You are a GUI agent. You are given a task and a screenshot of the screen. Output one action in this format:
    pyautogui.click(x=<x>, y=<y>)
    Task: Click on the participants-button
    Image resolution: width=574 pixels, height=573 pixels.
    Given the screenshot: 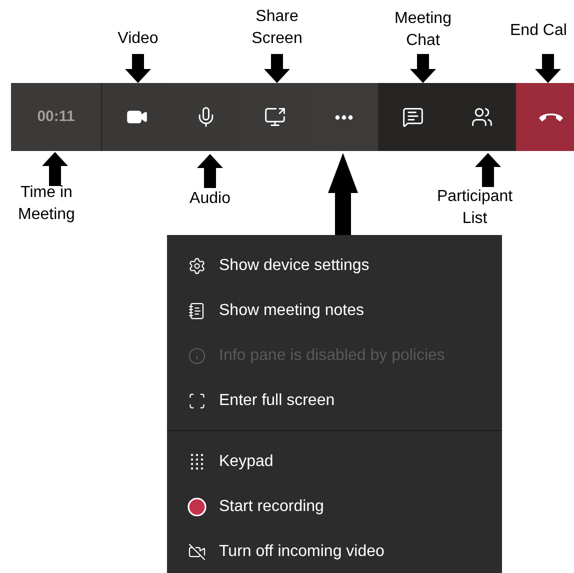 What is the action you would take?
    pyautogui.click(x=481, y=117)
    